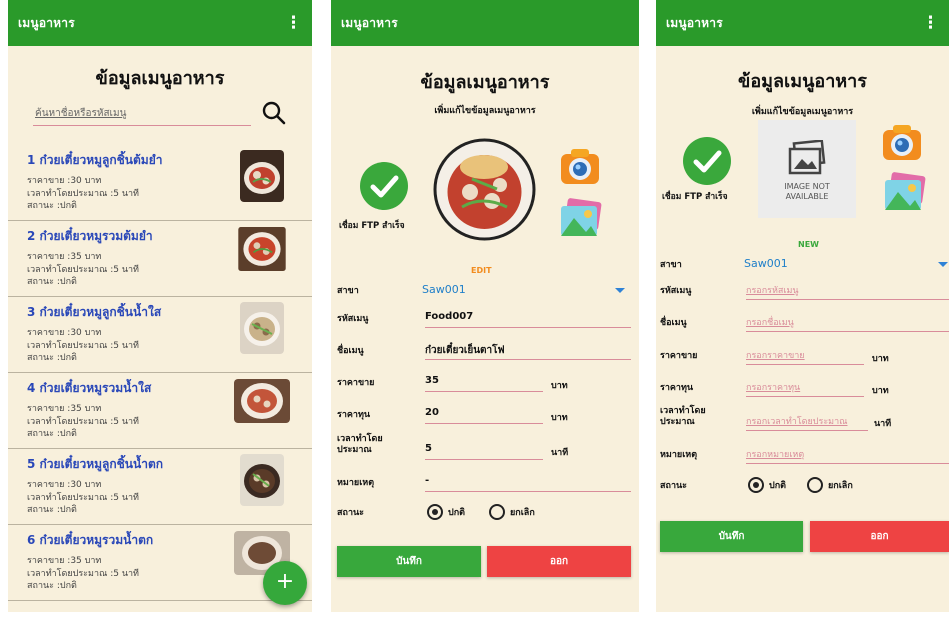  What do you see at coordinates (805, 355) in the screenshot?
I see `sell-price-field: กรอกราคาขาย` at bounding box center [805, 355].